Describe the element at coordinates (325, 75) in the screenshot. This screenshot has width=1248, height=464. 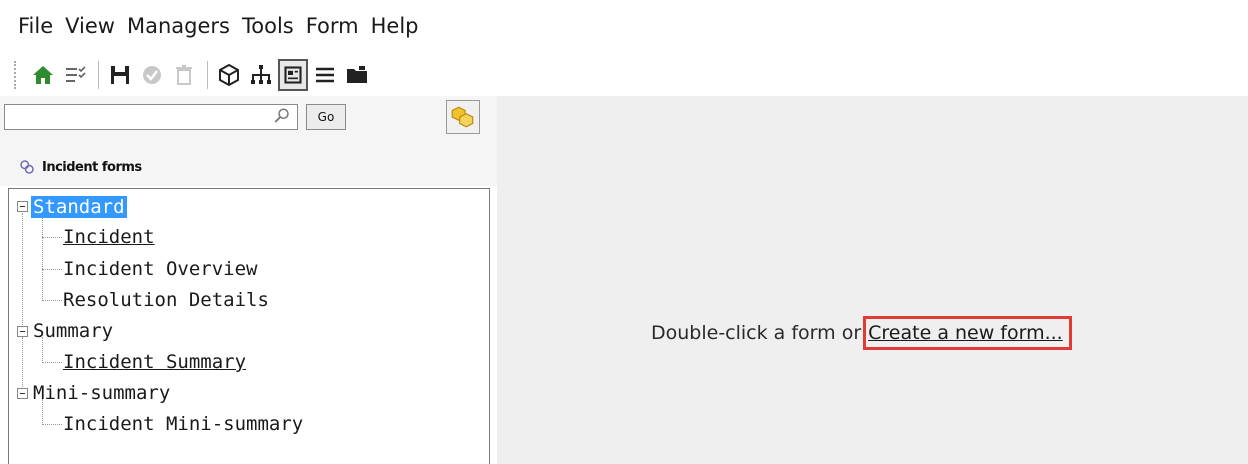
I see `list-icon` at that location.